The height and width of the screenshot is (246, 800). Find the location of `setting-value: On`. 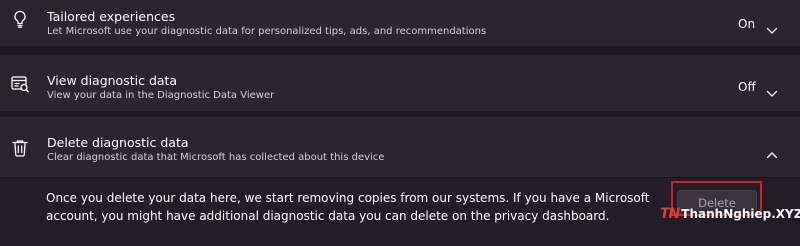

setting-value: On is located at coordinates (747, 24).